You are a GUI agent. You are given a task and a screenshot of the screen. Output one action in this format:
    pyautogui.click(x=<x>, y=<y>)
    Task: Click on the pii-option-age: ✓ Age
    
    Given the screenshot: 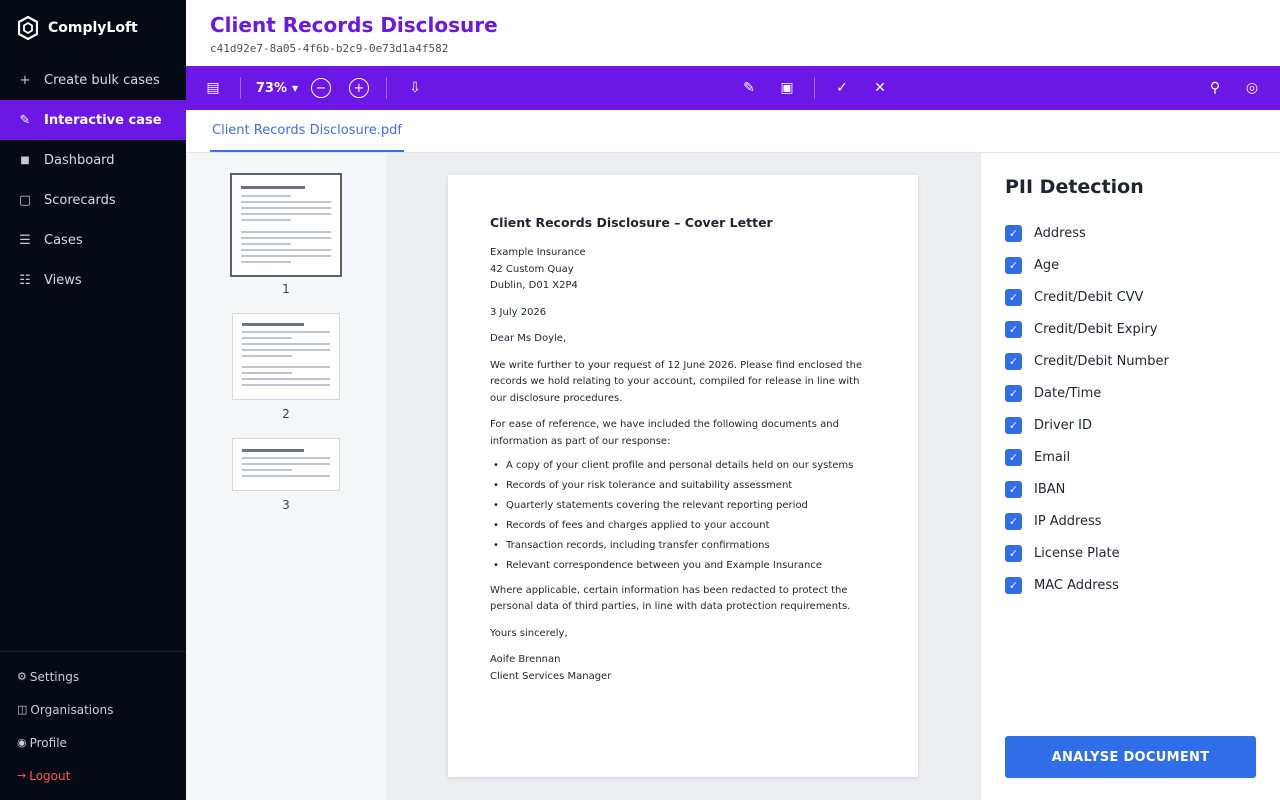 What is the action you would take?
    pyautogui.click(x=1135, y=265)
    